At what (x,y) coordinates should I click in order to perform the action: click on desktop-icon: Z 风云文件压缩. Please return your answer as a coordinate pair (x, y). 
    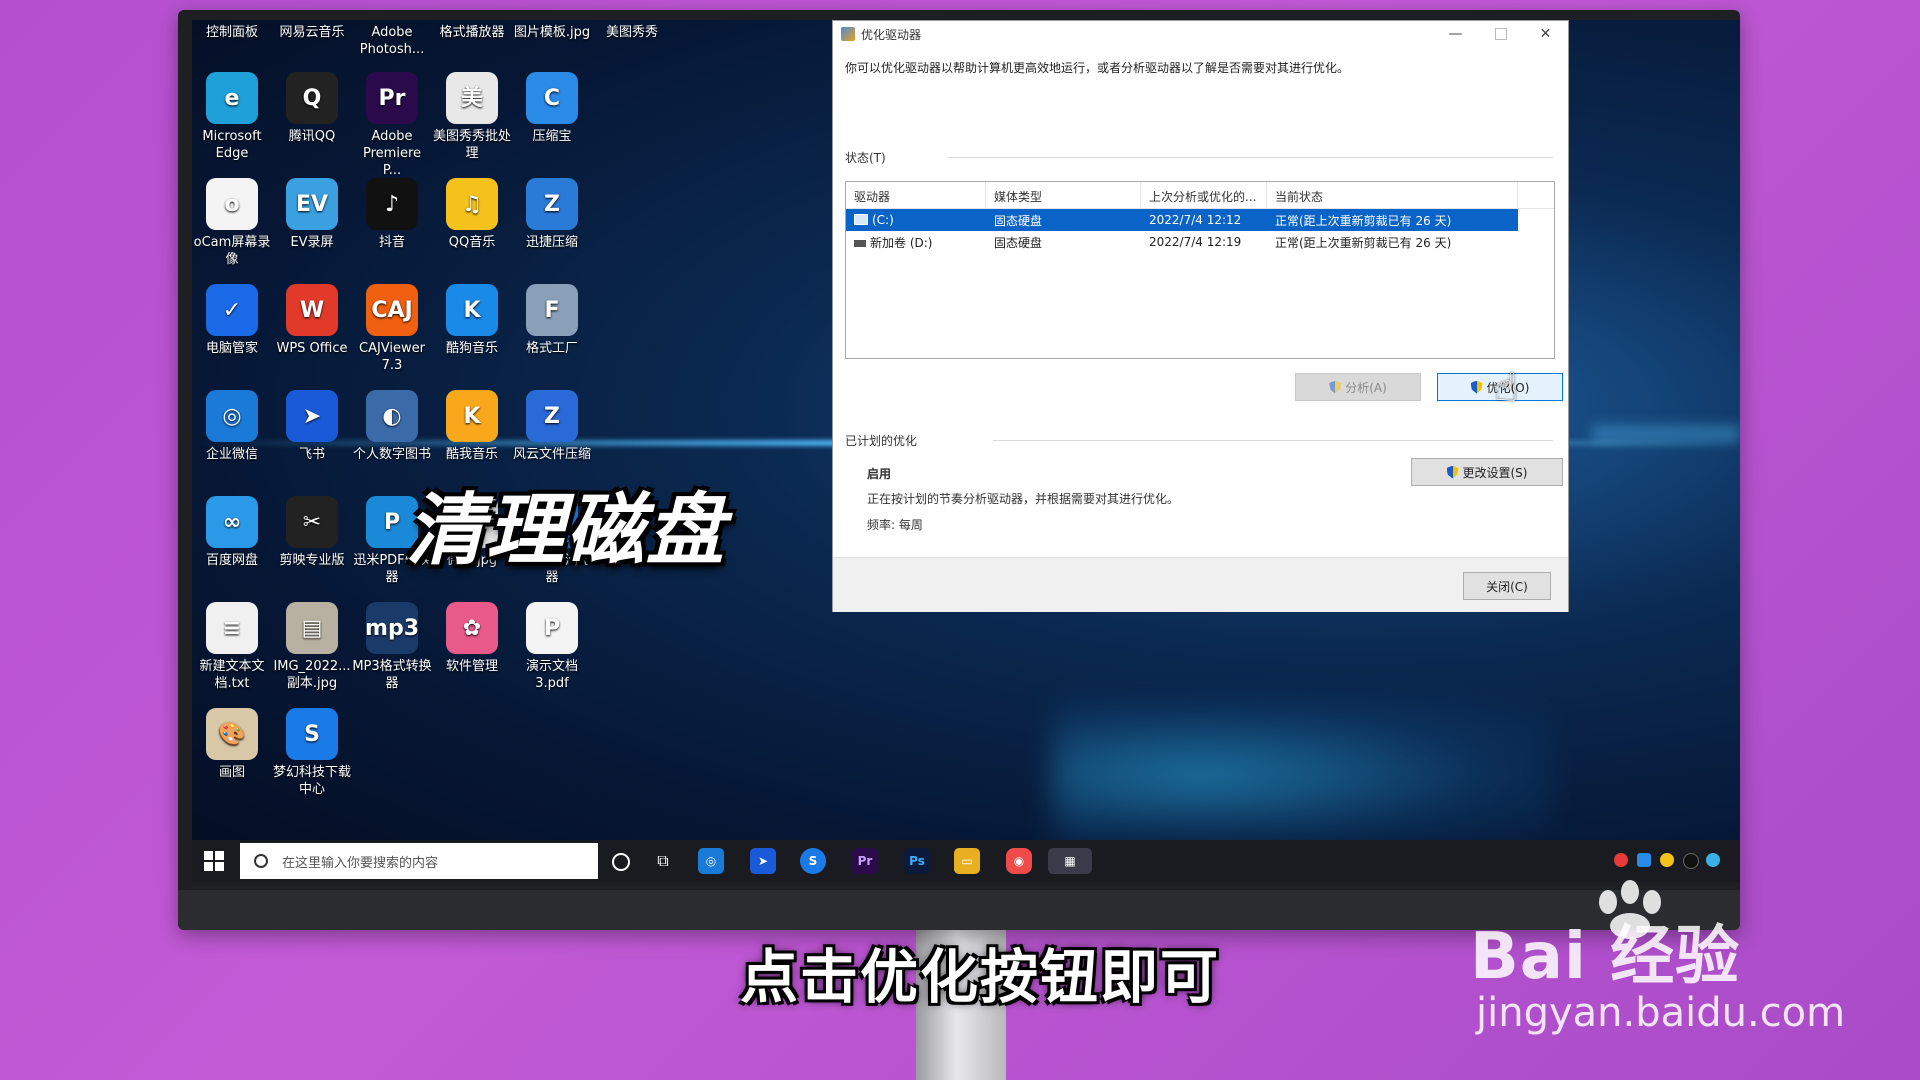
    Looking at the image, I should click on (552, 426).